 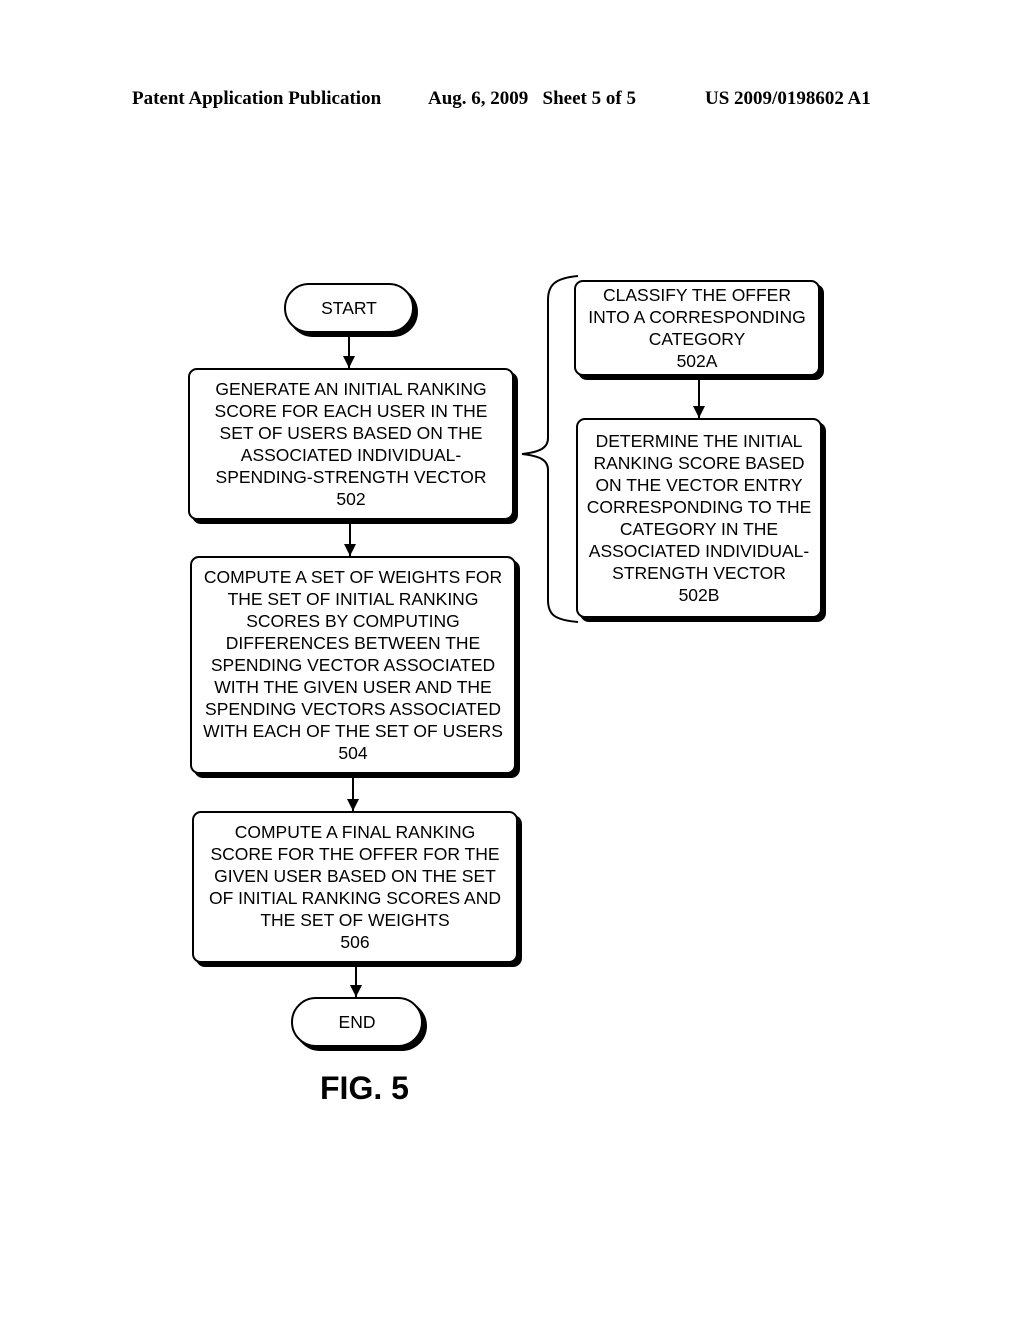 What do you see at coordinates (364, 1088) in the screenshot?
I see `figure-label: FIG. 5` at bounding box center [364, 1088].